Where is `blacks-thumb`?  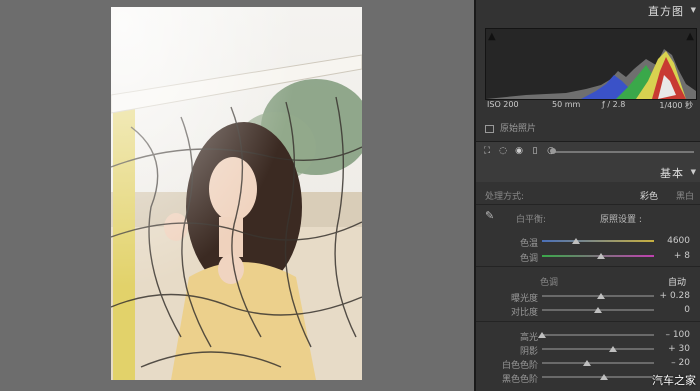 blacks-thumb is located at coordinates (603, 377).